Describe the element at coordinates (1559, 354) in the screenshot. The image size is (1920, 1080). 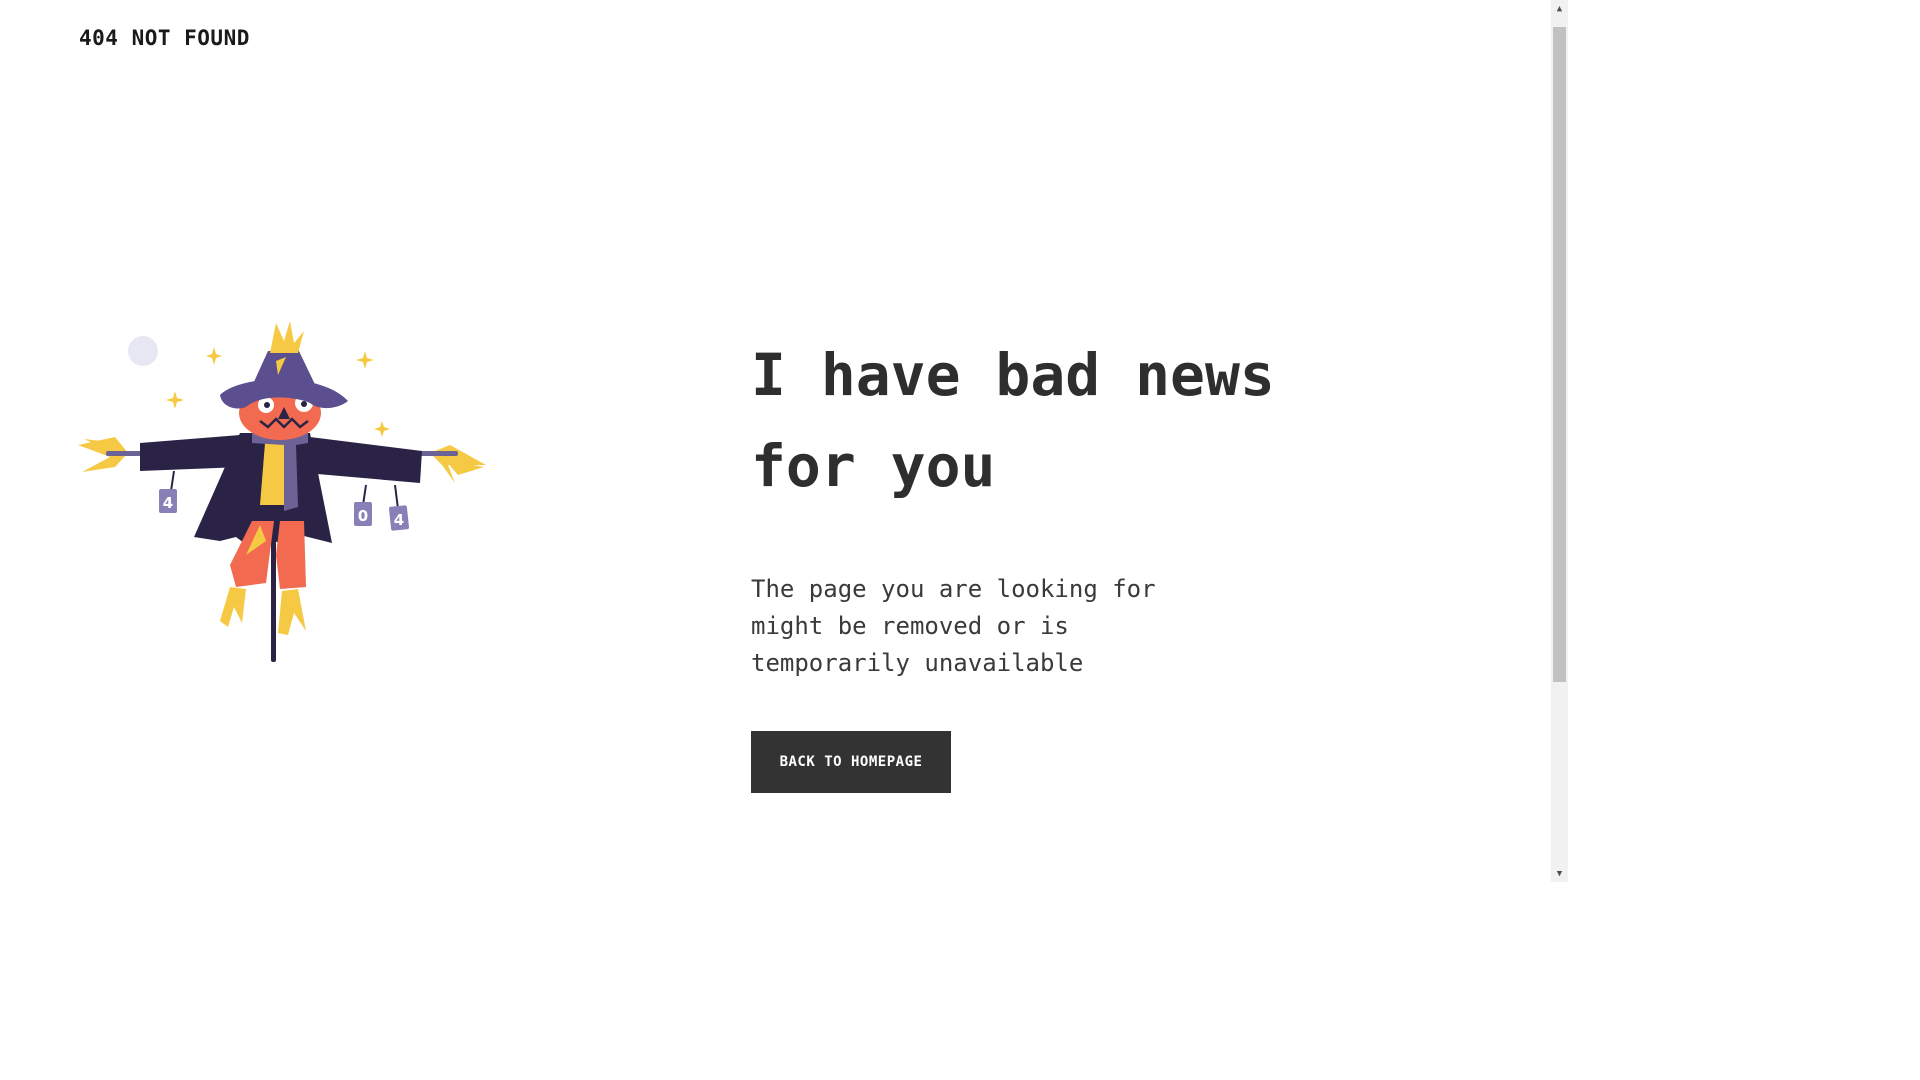
I see `scrollbar-thumb` at that location.